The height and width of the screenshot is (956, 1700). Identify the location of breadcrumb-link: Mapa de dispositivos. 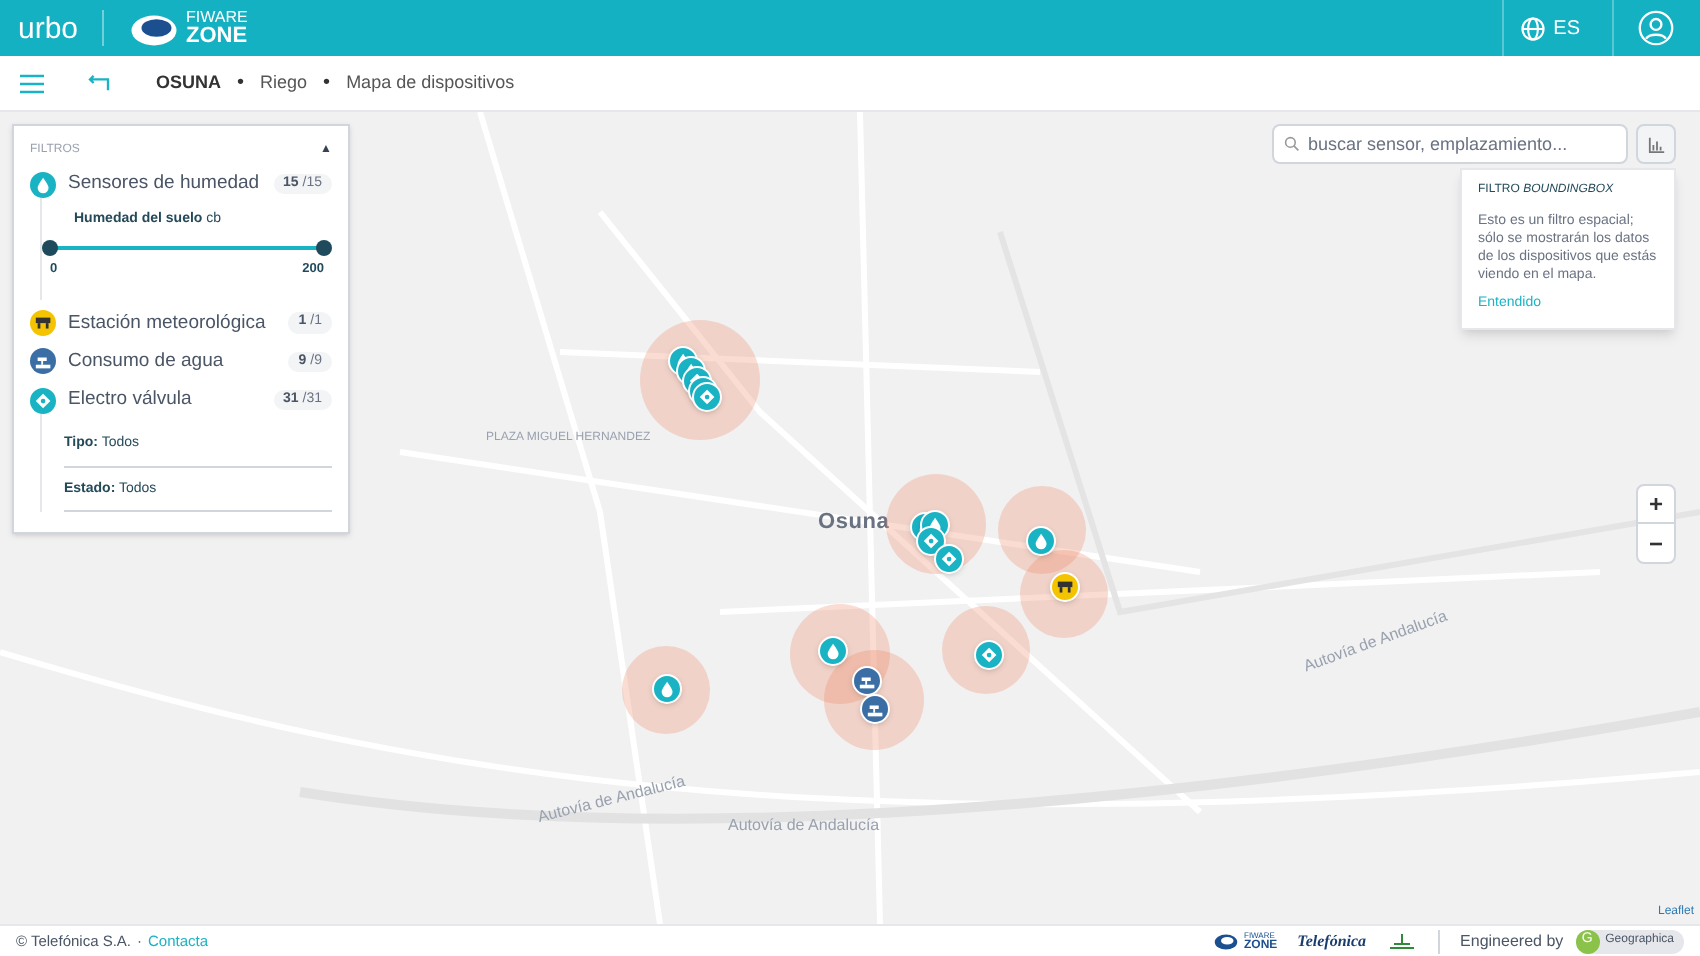
(430, 83).